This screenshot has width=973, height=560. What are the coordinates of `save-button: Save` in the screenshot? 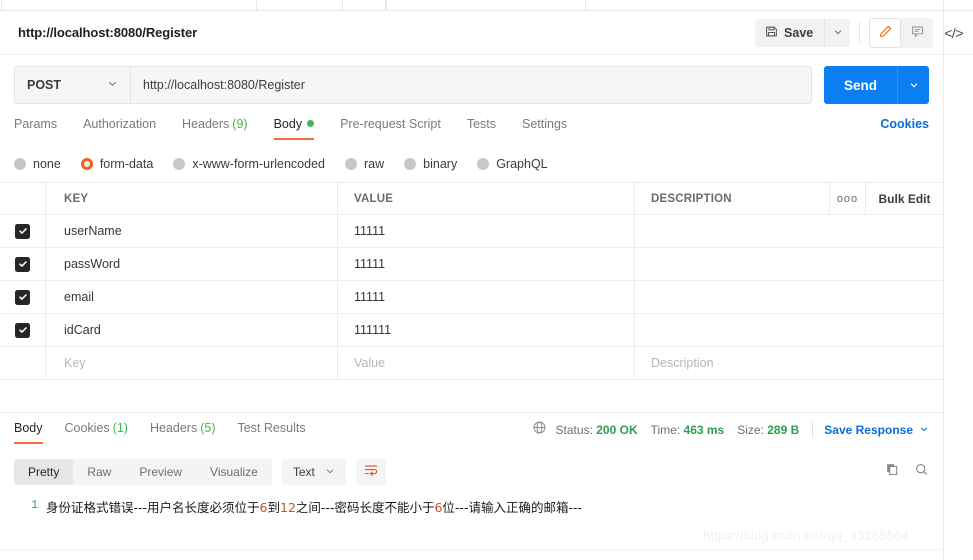 It's located at (790, 32).